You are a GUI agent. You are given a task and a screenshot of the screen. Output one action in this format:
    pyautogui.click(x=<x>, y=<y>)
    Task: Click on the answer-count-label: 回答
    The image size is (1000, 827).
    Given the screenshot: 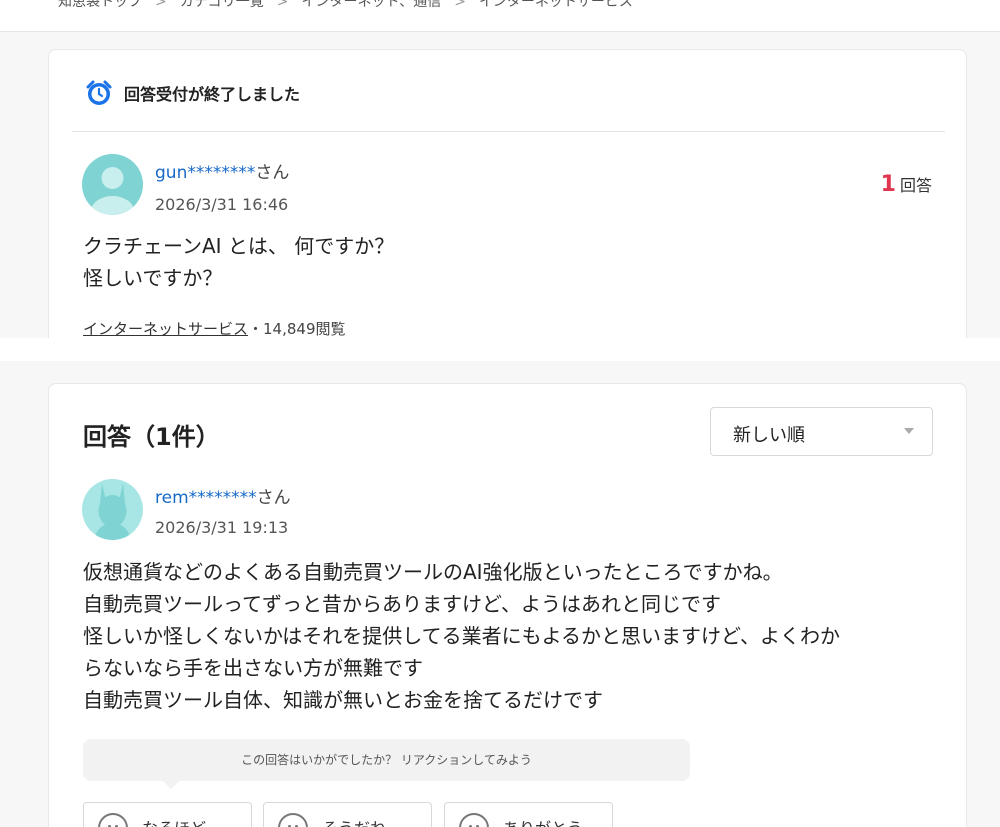 What is the action you would take?
    pyautogui.click(x=915, y=185)
    